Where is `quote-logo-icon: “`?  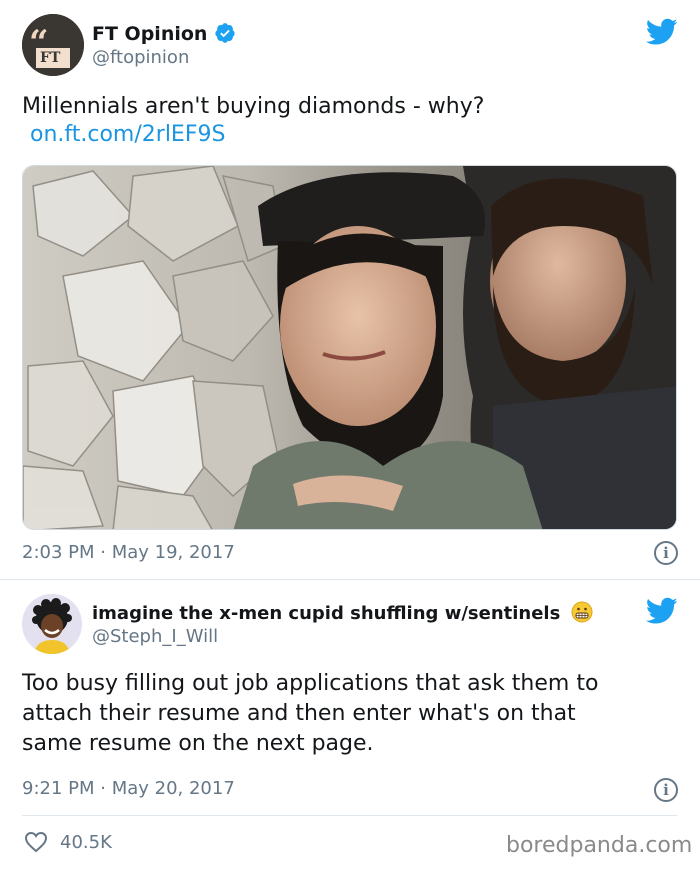 quote-logo-icon: “ is located at coordinates (53, 45).